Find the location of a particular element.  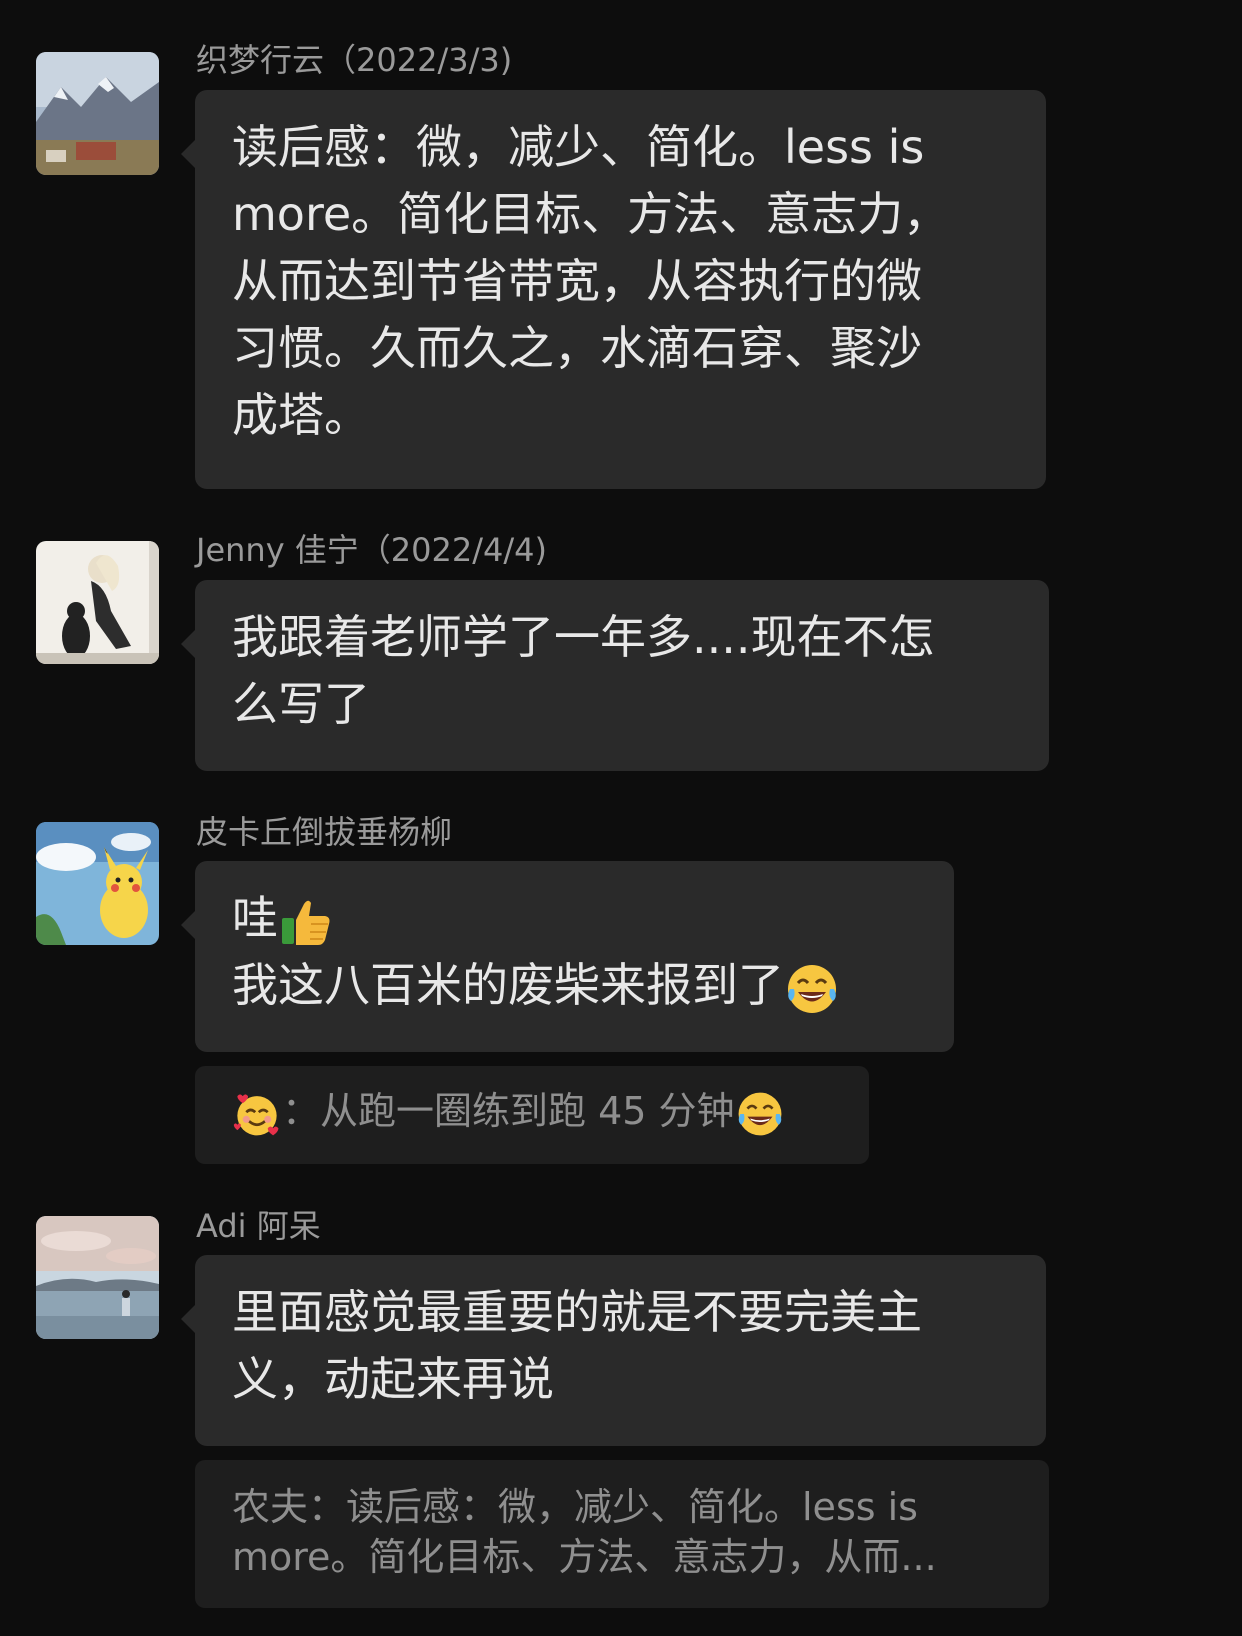

message-text: 成塔。 is located at coordinates (301, 415).